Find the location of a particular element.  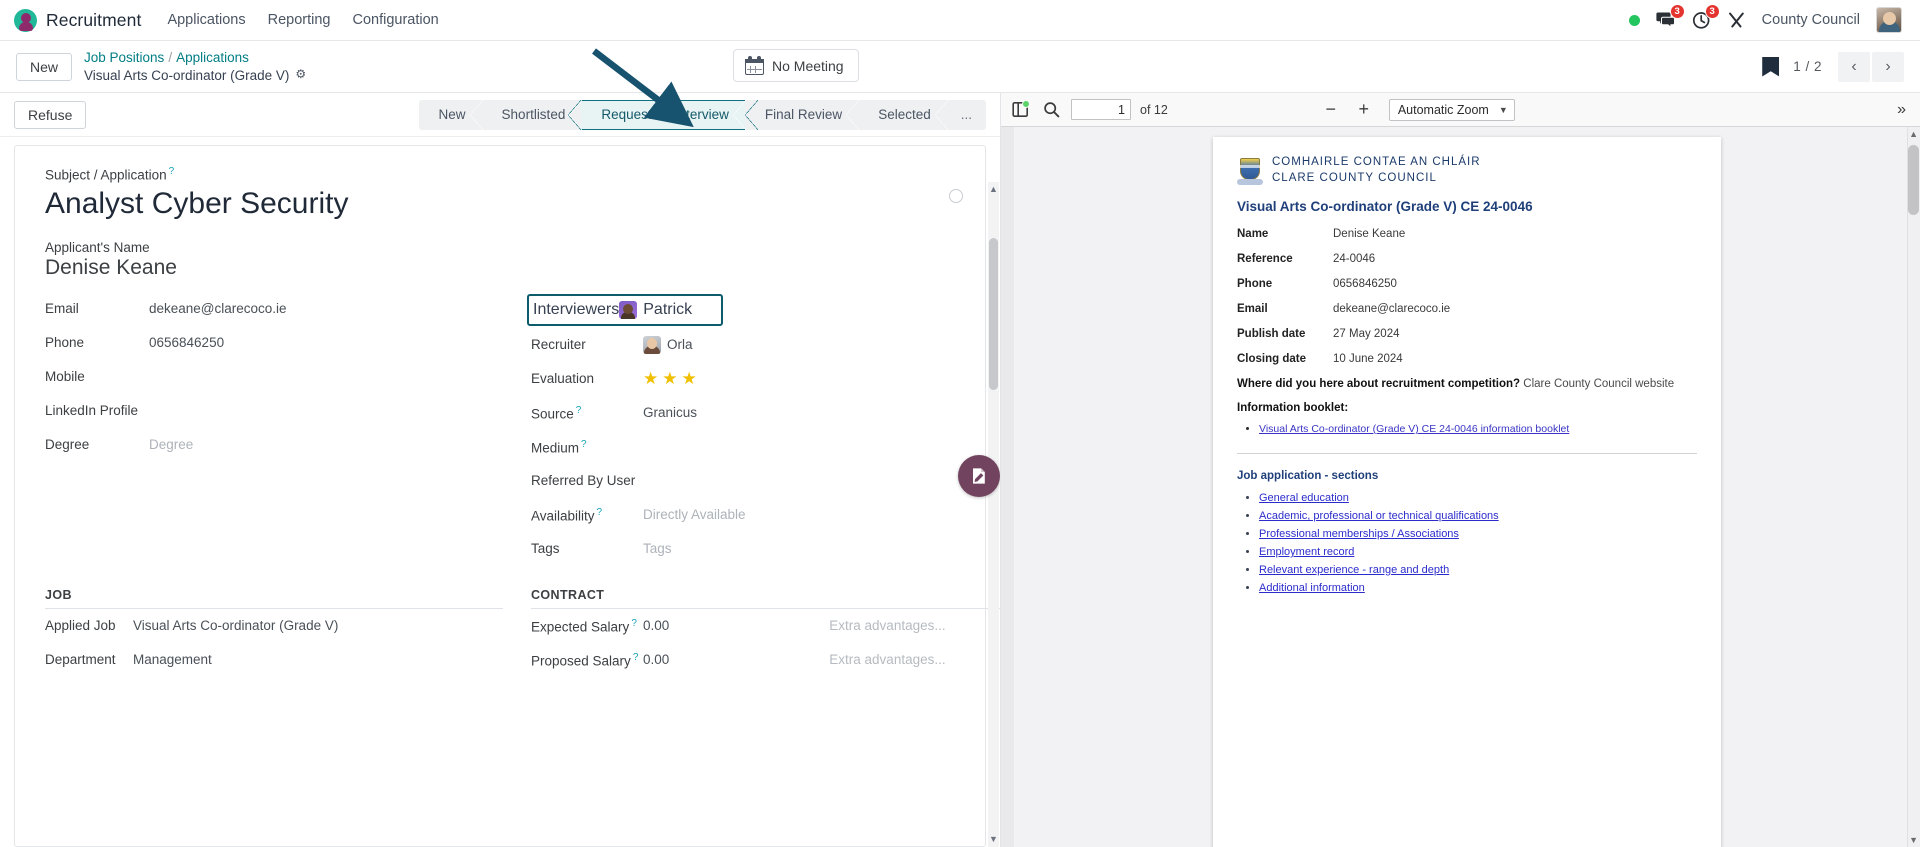

attachment-preview-button is located at coordinates (979, 476).